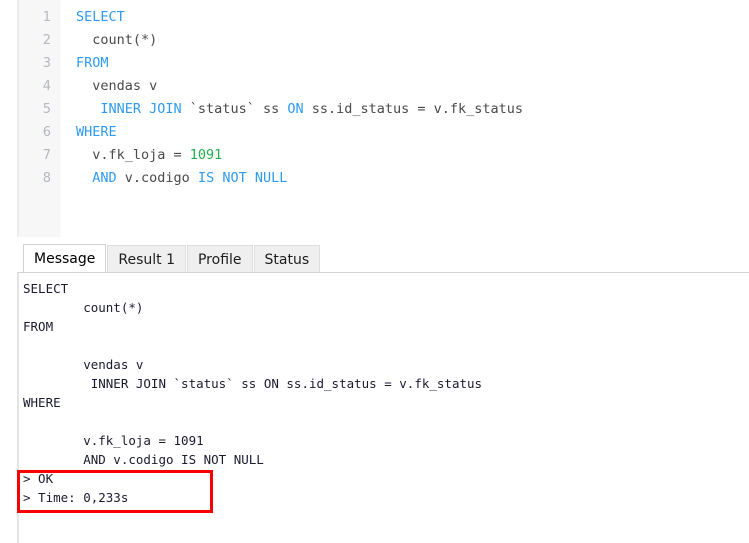  I want to click on editor-line: 7 v.fk_loja = 1091, so click(383, 155).